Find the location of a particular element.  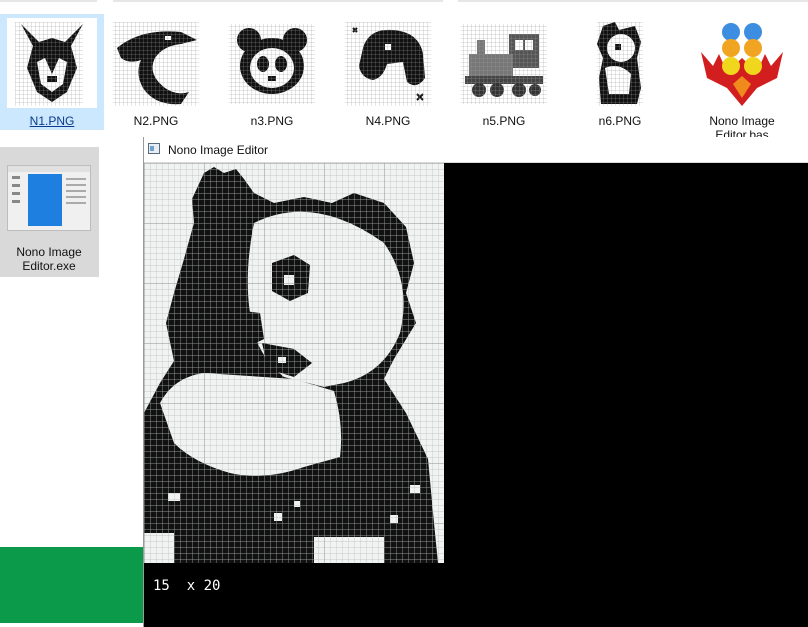

file-label: N4.PNG is located at coordinates (388, 121).